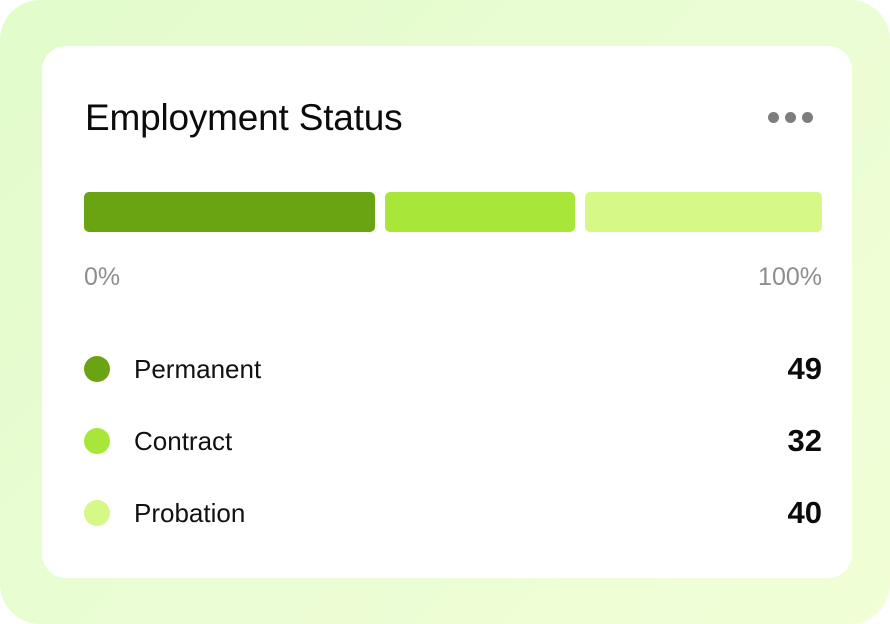  What do you see at coordinates (97, 369) in the screenshot?
I see `permanent-dot-icon` at bounding box center [97, 369].